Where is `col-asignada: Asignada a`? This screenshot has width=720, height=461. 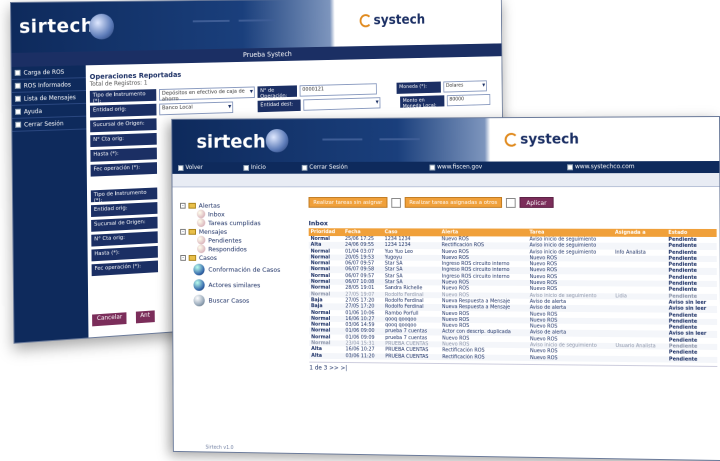
col-asignada: Asignada a is located at coordinates (639, 232).